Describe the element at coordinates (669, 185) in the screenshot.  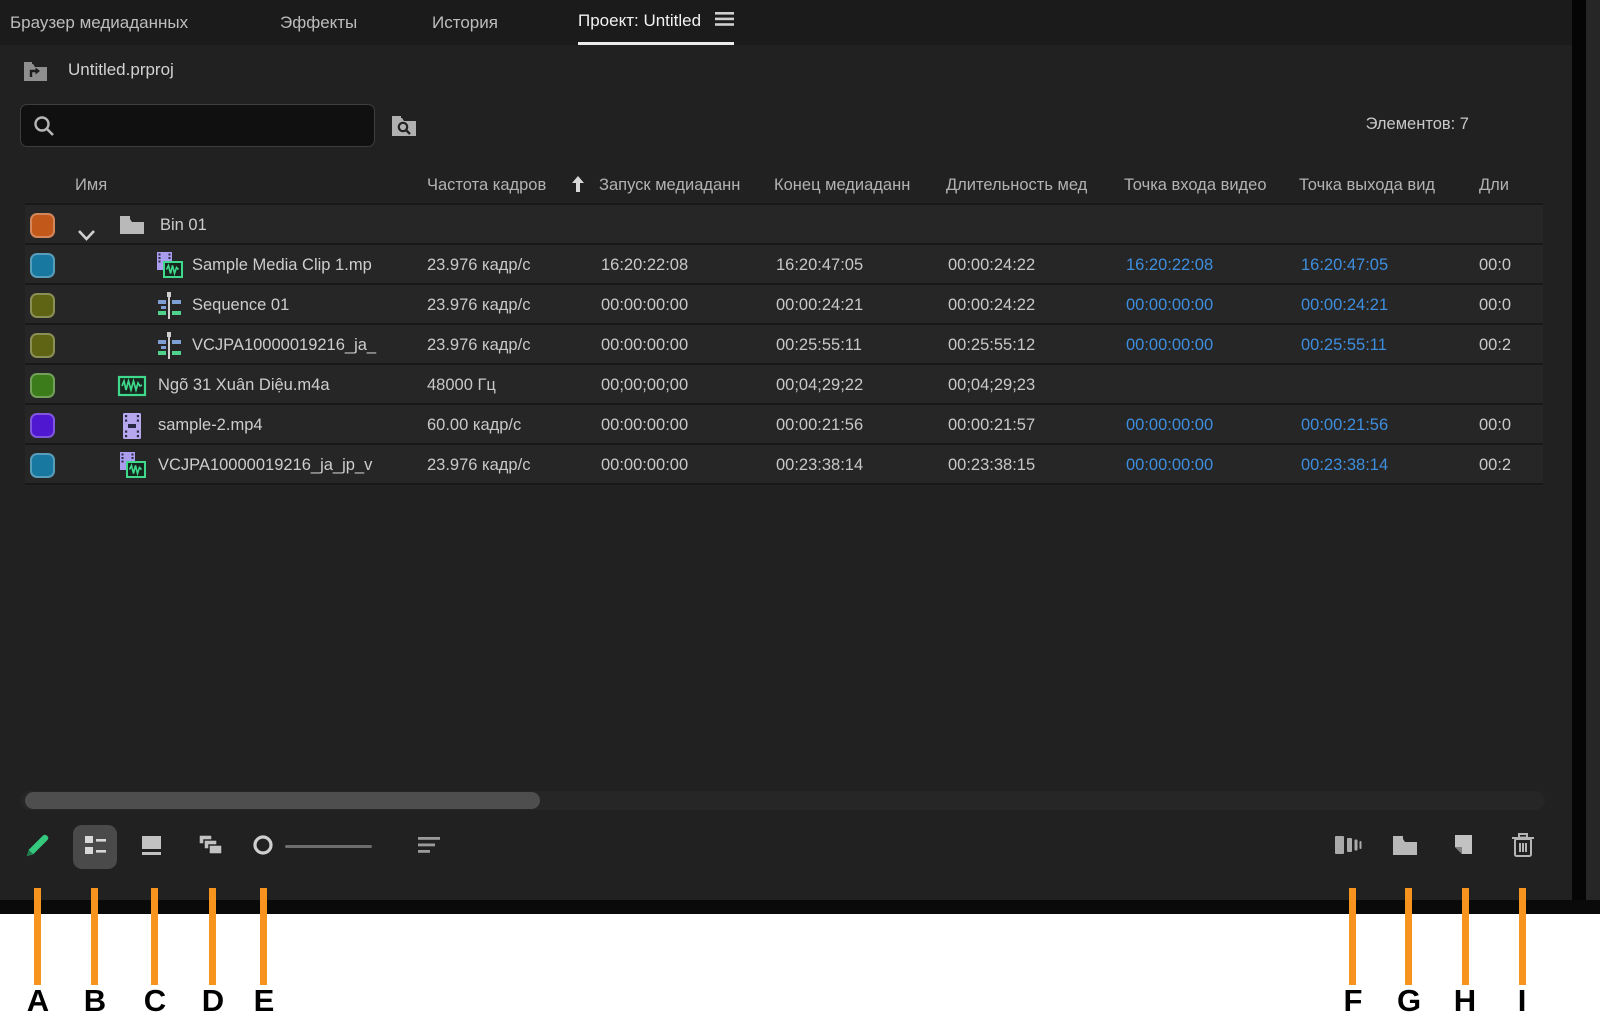
I see `column-header-media-start: Запуск медиаданн` at that location.